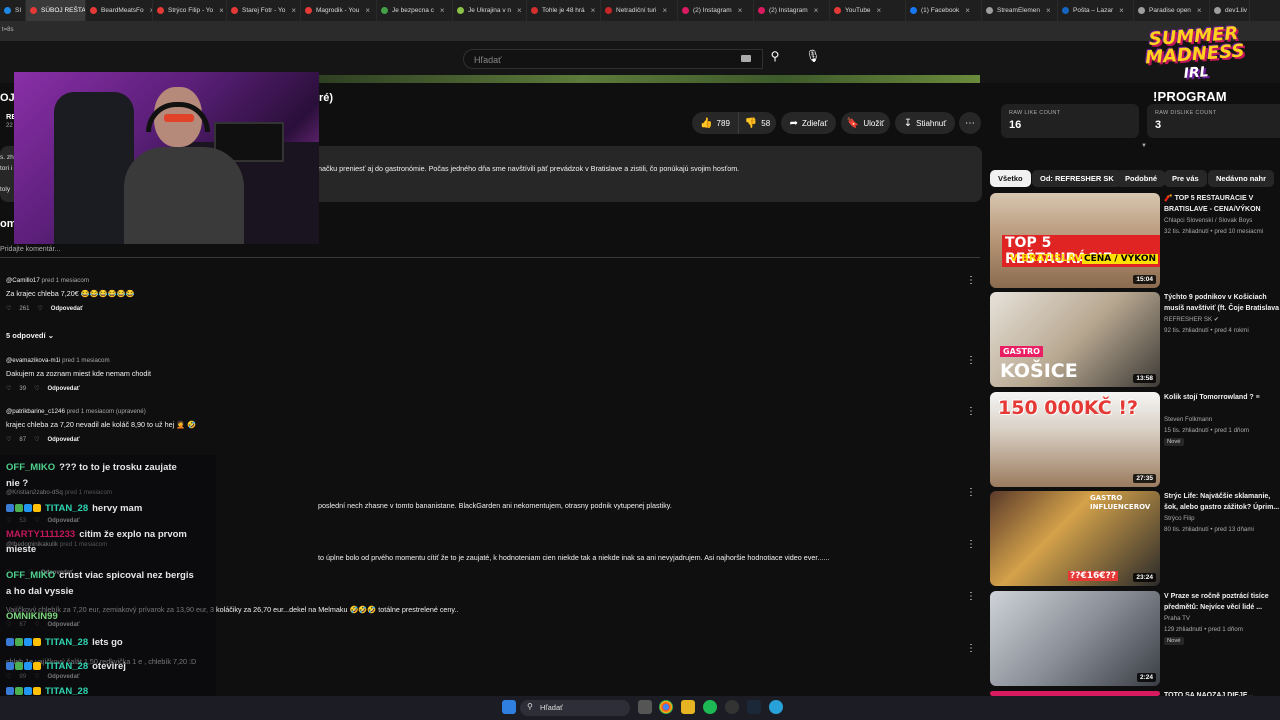  Describe the element at coordinates (1015, 125) in the screenshot. I see `raw-like-value: 16` at that location.